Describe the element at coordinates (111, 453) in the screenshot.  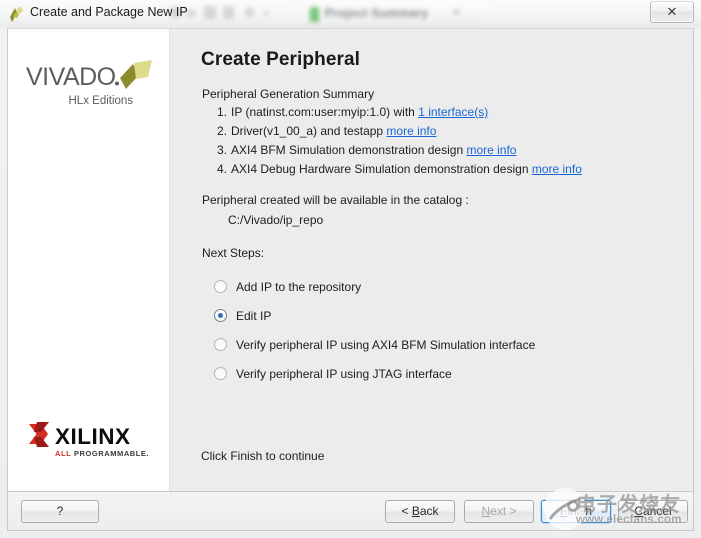
I see `svg-text: PROGRAMMABLE.` at that location.